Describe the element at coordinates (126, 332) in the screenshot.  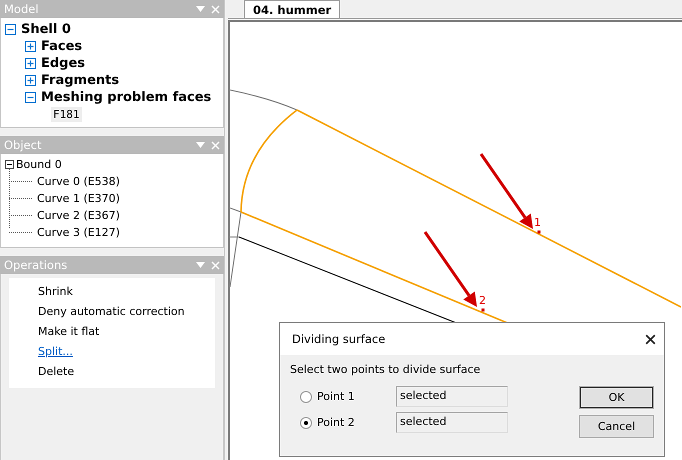
I see `operation-item: Make it flat` at that location.